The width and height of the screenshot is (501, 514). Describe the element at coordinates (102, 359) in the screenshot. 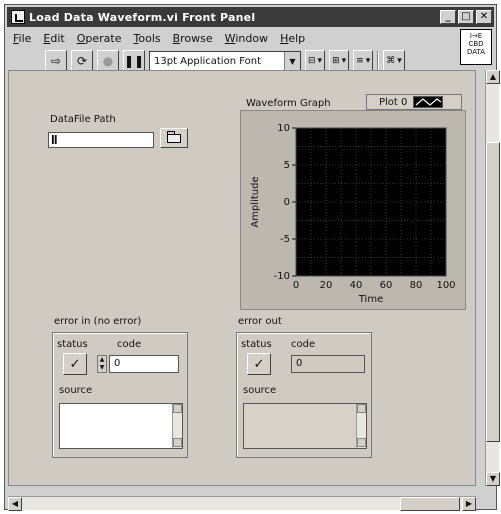

I see `up-arrow-icon: ▲` at that location.